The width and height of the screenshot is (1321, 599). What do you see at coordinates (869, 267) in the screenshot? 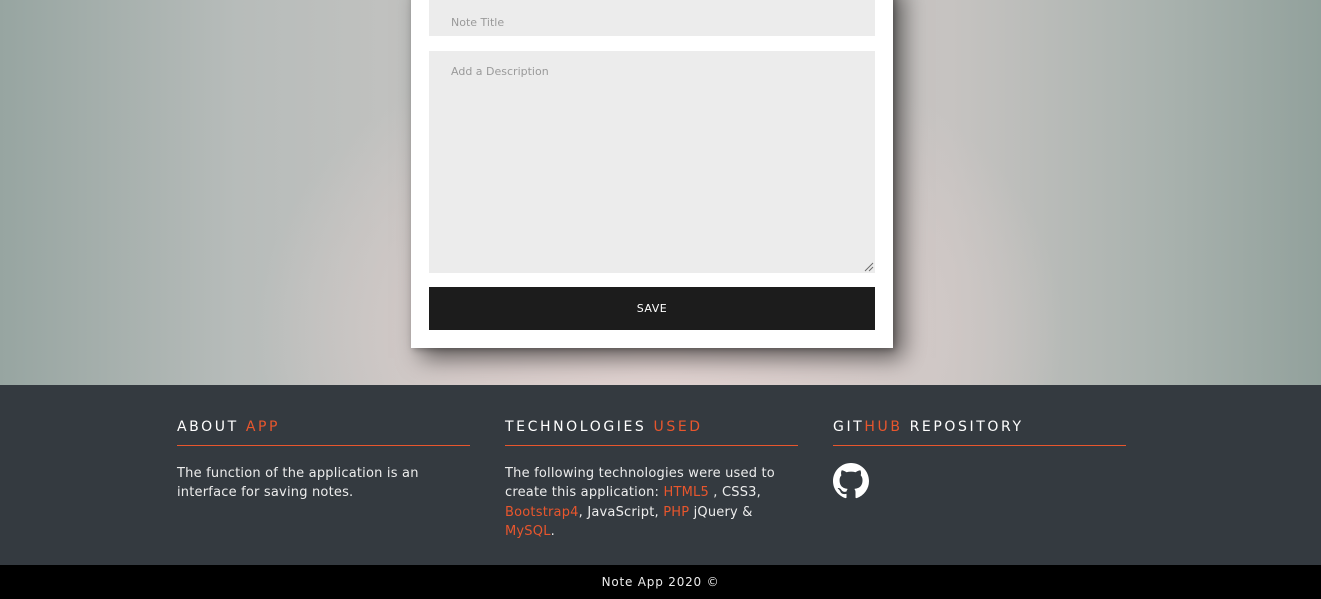
I see `resize-grip-icon` at bounding box center [869, 267].